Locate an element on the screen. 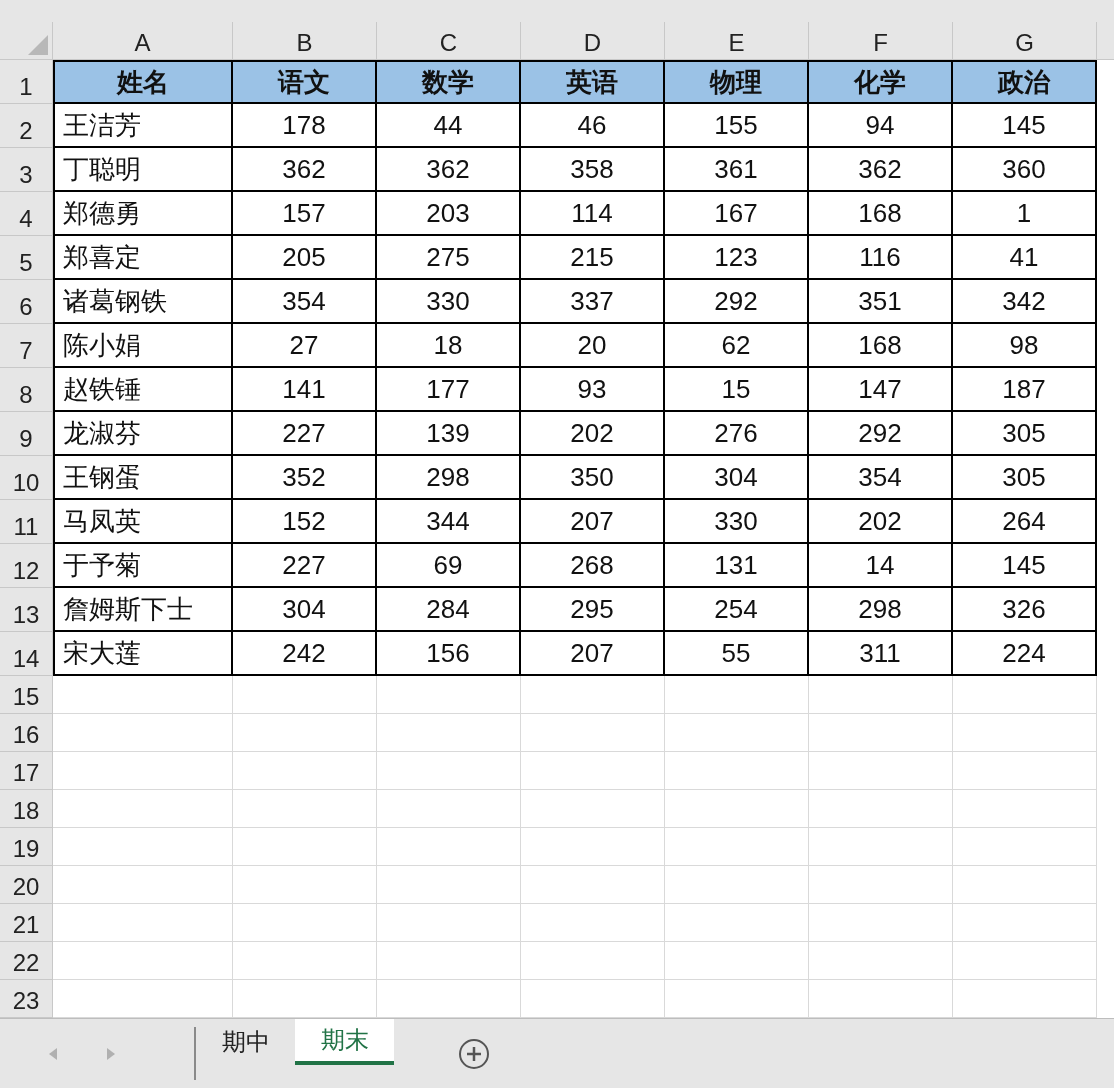 The image size is (1114, 1088). header-cell: 英语 is located at coordinates (593, 82).